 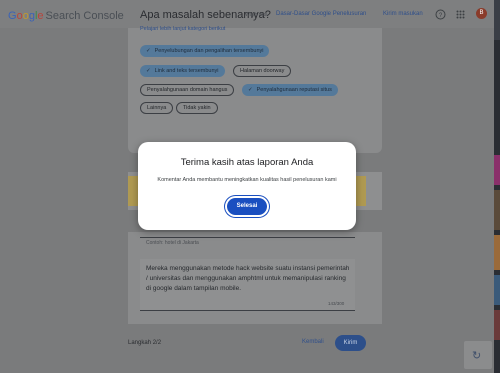 I want to click on chip-not-sure: Tidak yakin, so click(x=197, y=108).